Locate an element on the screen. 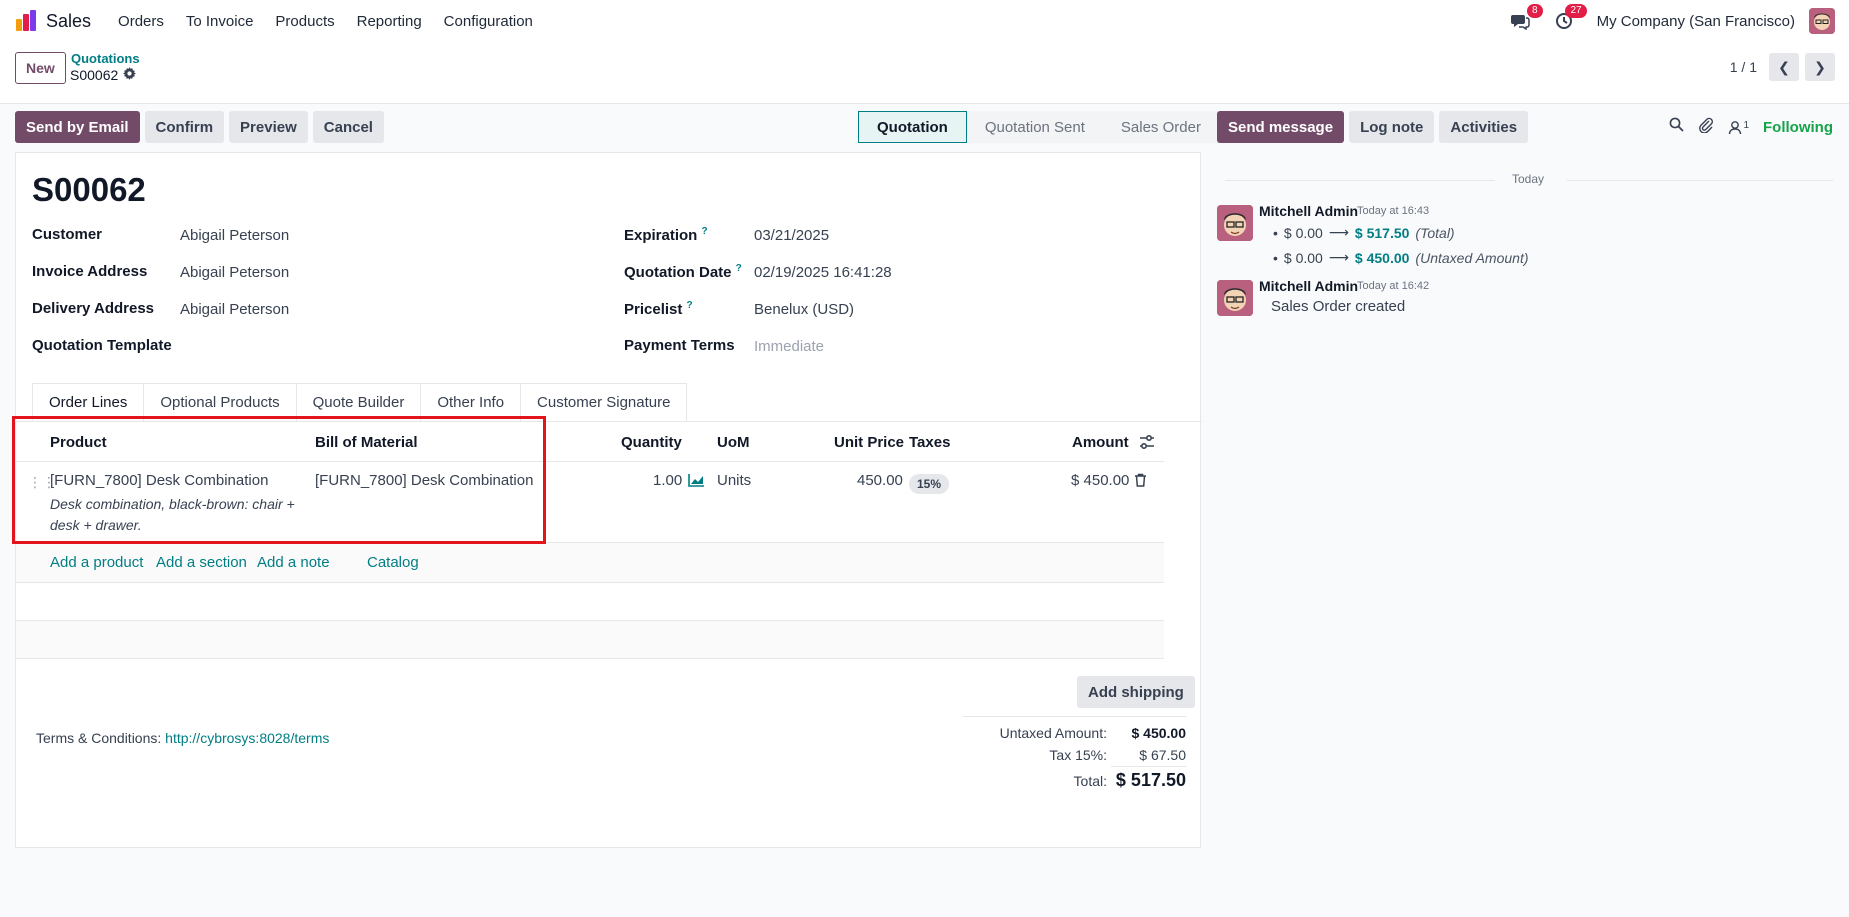 The image size is (1849, 917). quotation-date-field: 02/19/2025 16:41:28 is located at coordinates (823, 272).